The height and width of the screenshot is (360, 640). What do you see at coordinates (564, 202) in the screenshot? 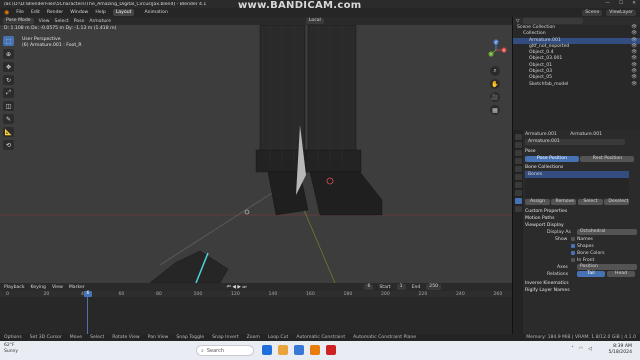
I see `remove-button: Remove` at bounding box center [564, 202].